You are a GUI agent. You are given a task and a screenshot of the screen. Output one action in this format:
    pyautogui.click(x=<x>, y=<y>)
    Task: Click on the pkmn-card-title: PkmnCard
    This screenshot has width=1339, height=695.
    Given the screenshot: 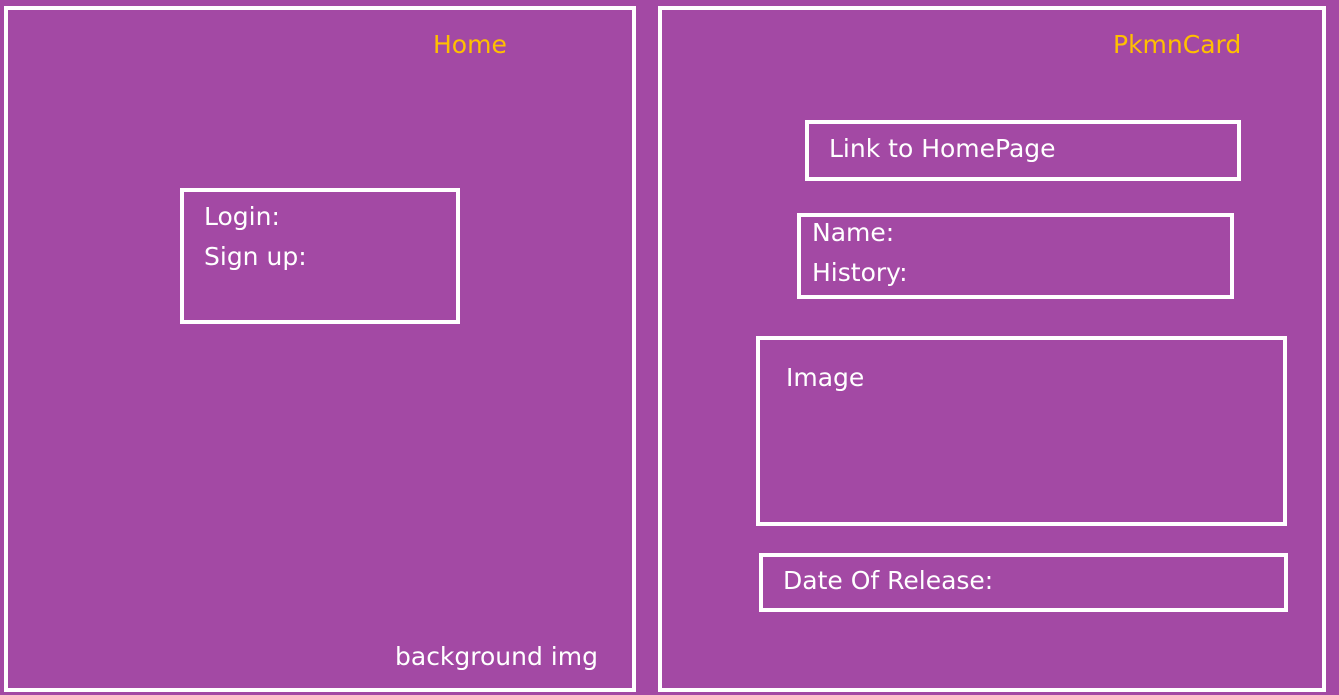 What is the action you would take?
    pyautogui.click(x=1177, y=44)
    